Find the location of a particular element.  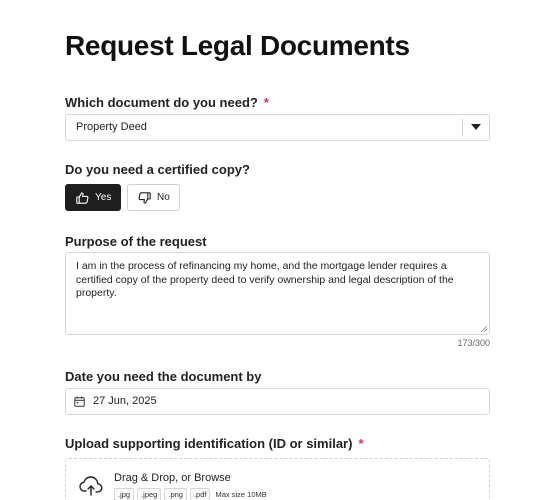

thumbs-down-icon is located at coordinates (144, 197).